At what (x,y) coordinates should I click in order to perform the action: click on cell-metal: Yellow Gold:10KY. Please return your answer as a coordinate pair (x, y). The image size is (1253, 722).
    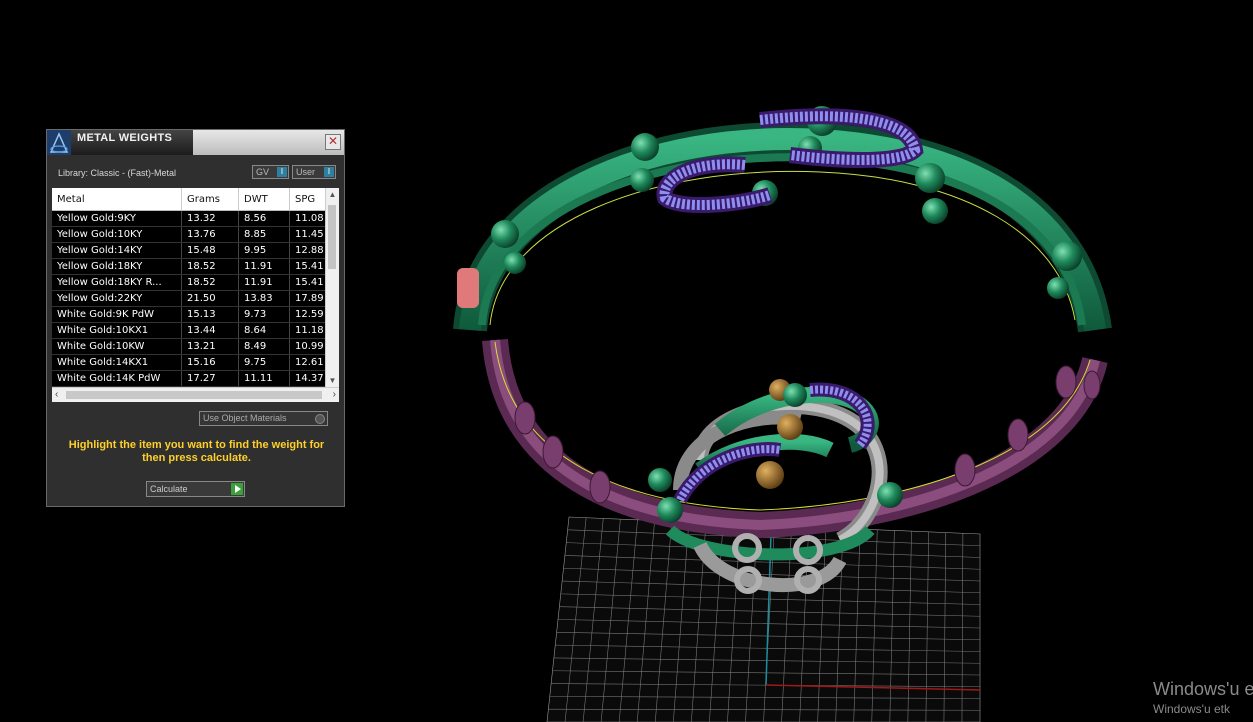
    Looking at the image, I should click on (117, 234).